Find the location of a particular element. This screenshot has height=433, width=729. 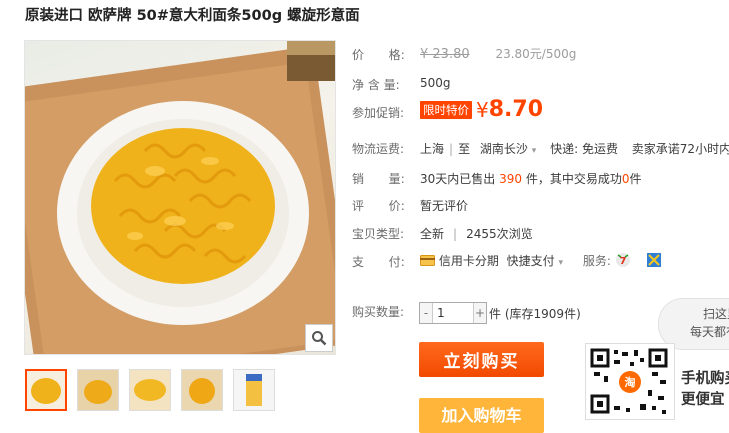

stock-unit: 件 is located at coordinates (495, 314).